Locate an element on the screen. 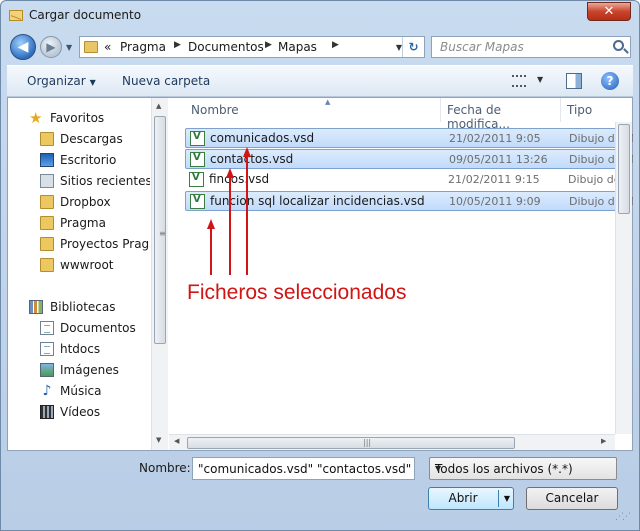 The image size is (640, 531). sidebar-item-label: Descargas is located at coordinates (91, 139).